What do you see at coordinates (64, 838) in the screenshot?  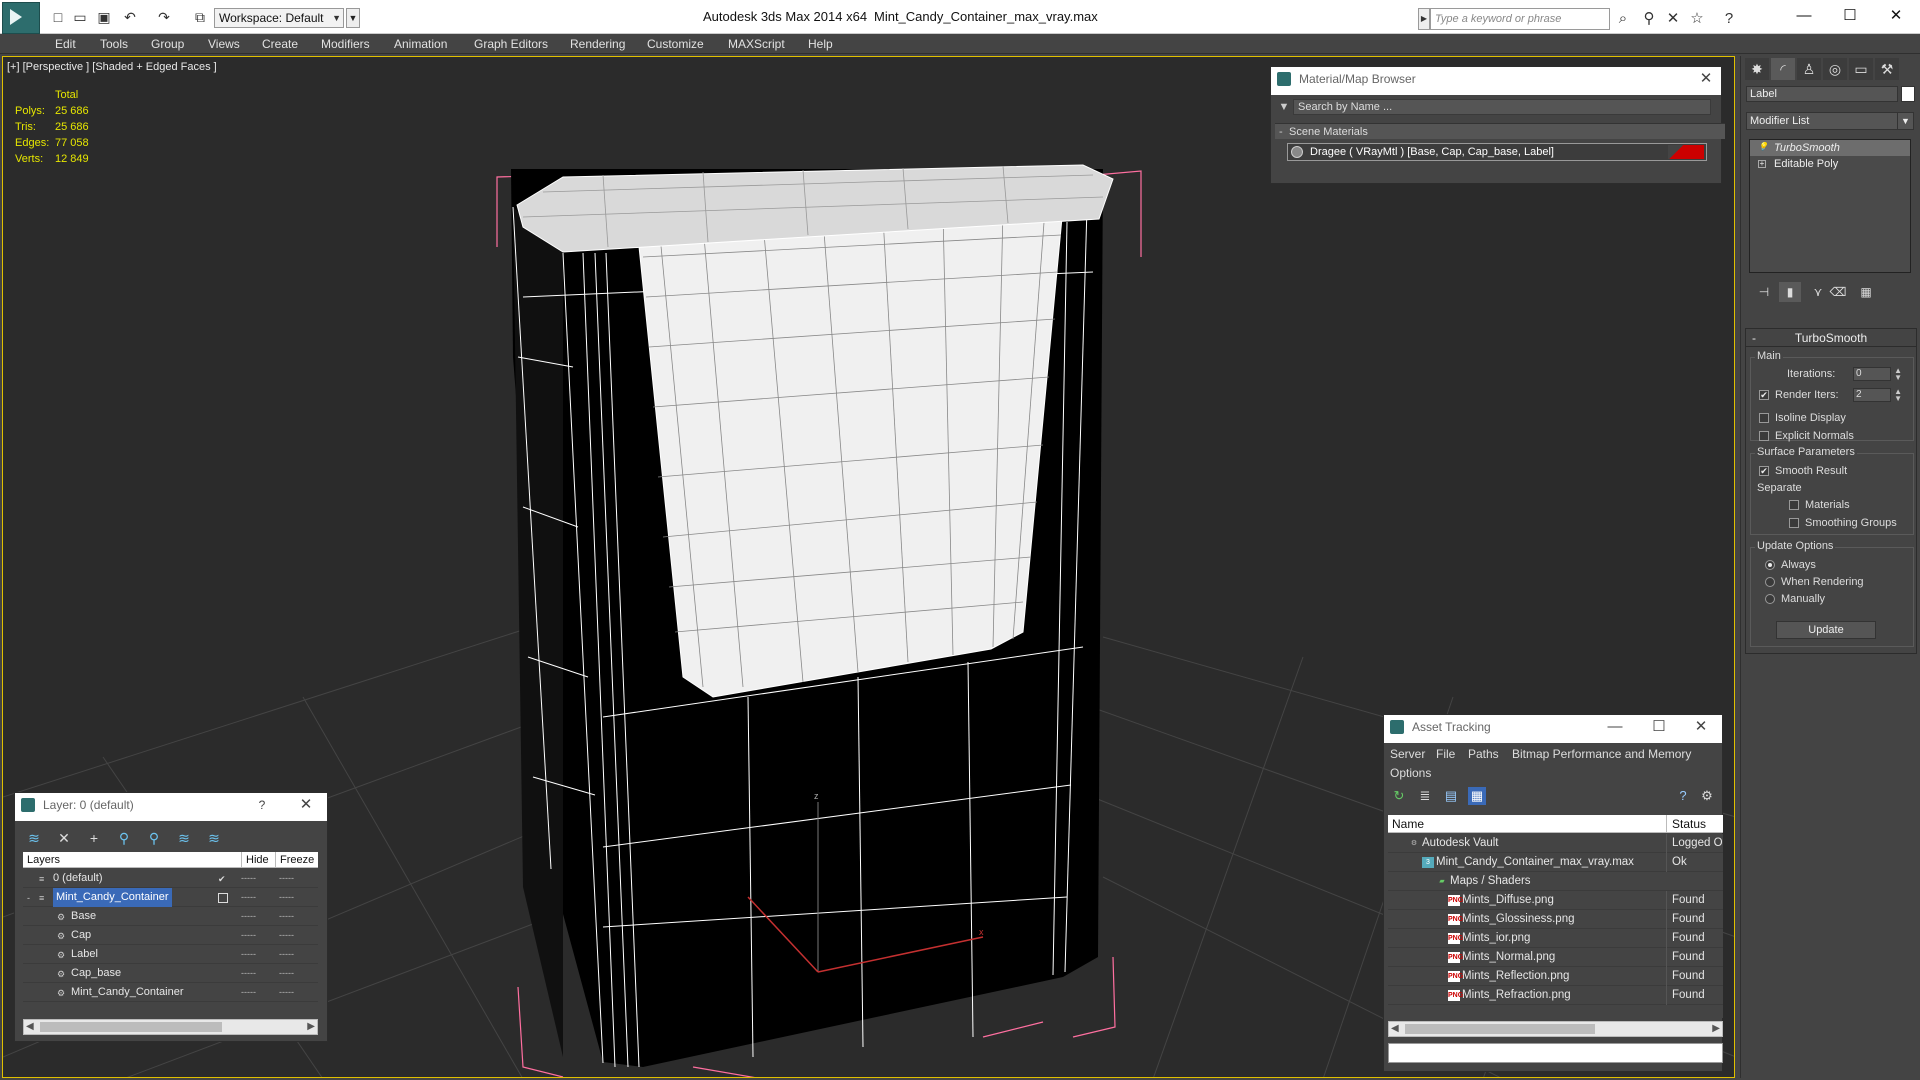 I see `delete-layer-icon: ✕` at bounding box center [64, 838].